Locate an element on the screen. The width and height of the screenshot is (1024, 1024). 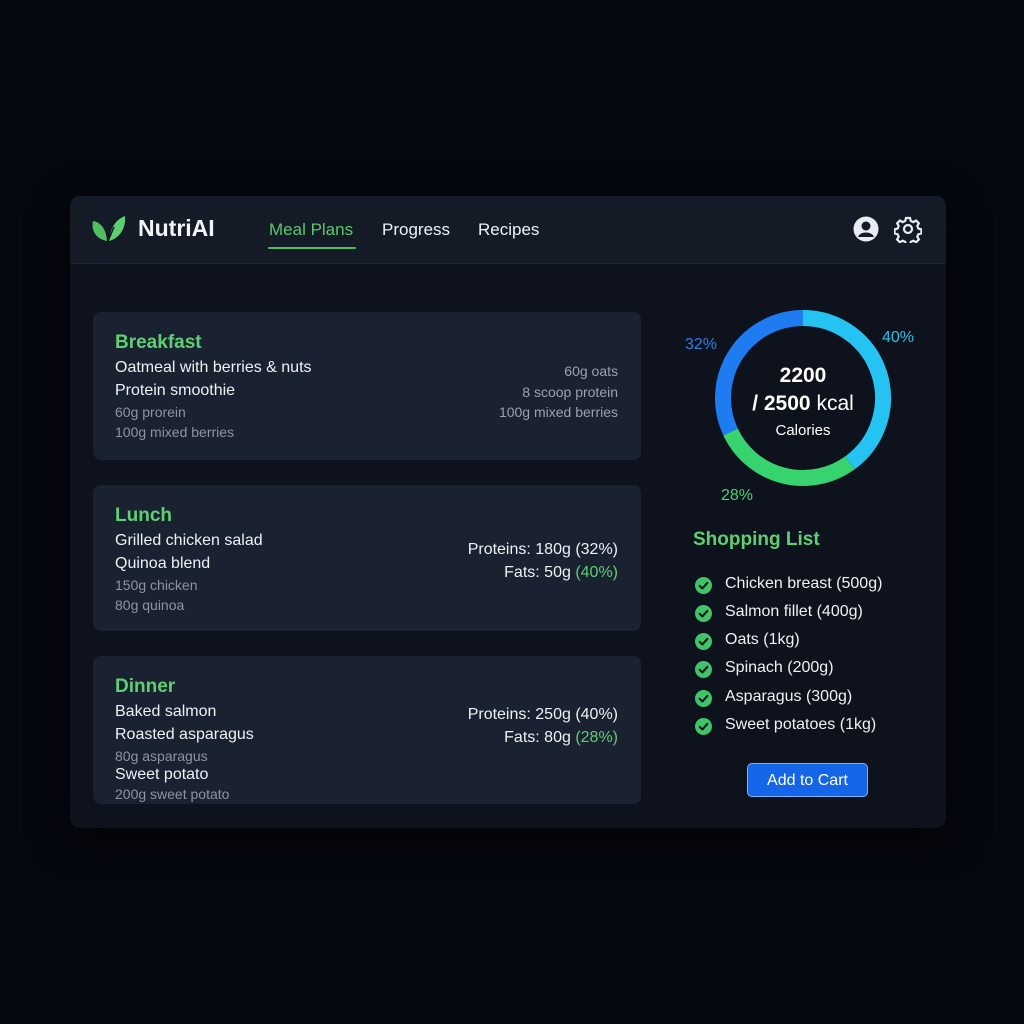
fats-value: Fats: 80g (28%) is located at coordinates (561, 738).